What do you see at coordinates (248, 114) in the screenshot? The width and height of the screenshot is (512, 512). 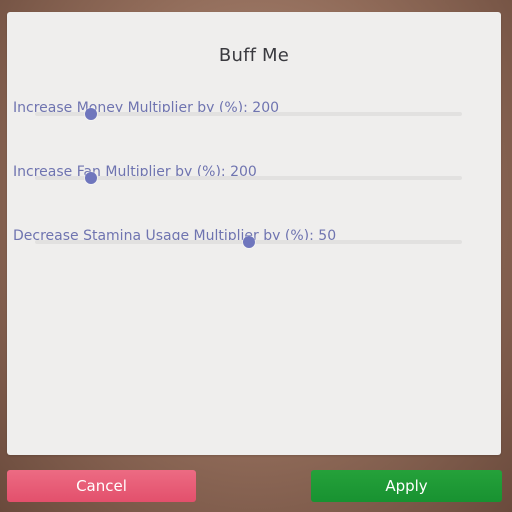 I see `money-multiplier-slider` at bounding box center [248, 114].